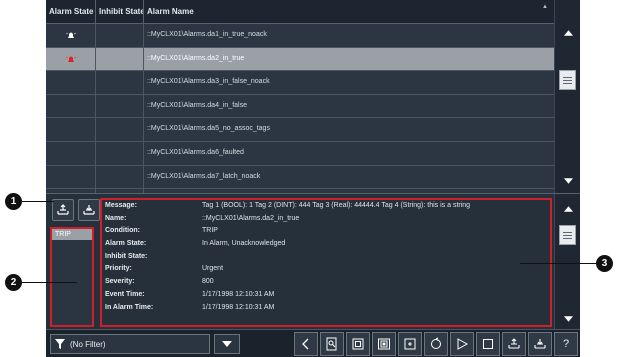 The height and width of the screenshot is (357, 623). I want to click on table-row: ::MyCLX01\Alarms.da6_faulted, so click(300, 153).